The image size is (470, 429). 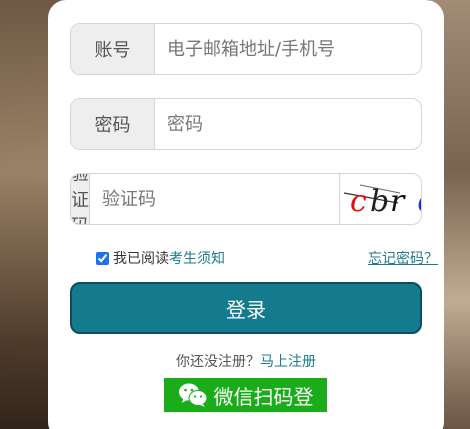 What do you see at coordinates (246, 308) in the screenshot?
I see `login-button: 登录` at bounding box center [246, 308].